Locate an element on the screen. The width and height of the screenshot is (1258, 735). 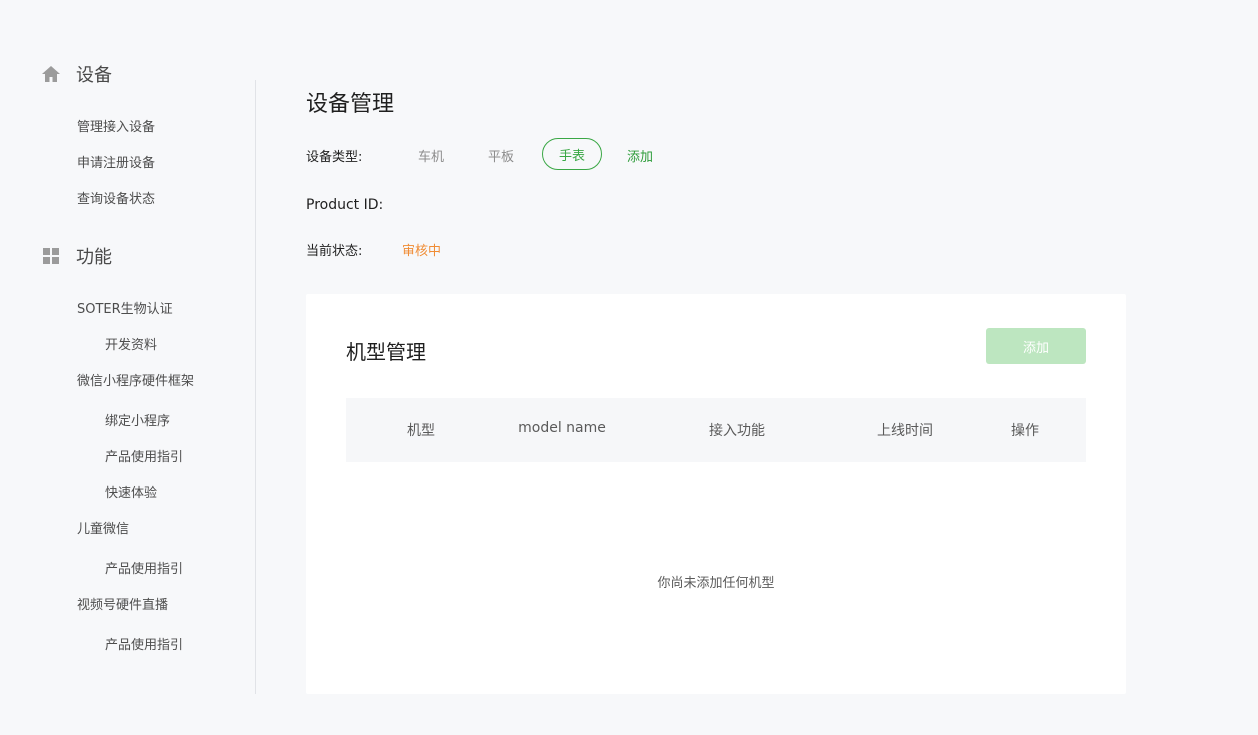
sidebar-item-bind-miniprogram: 绑定小程序 is located at coordinates (137, 419).